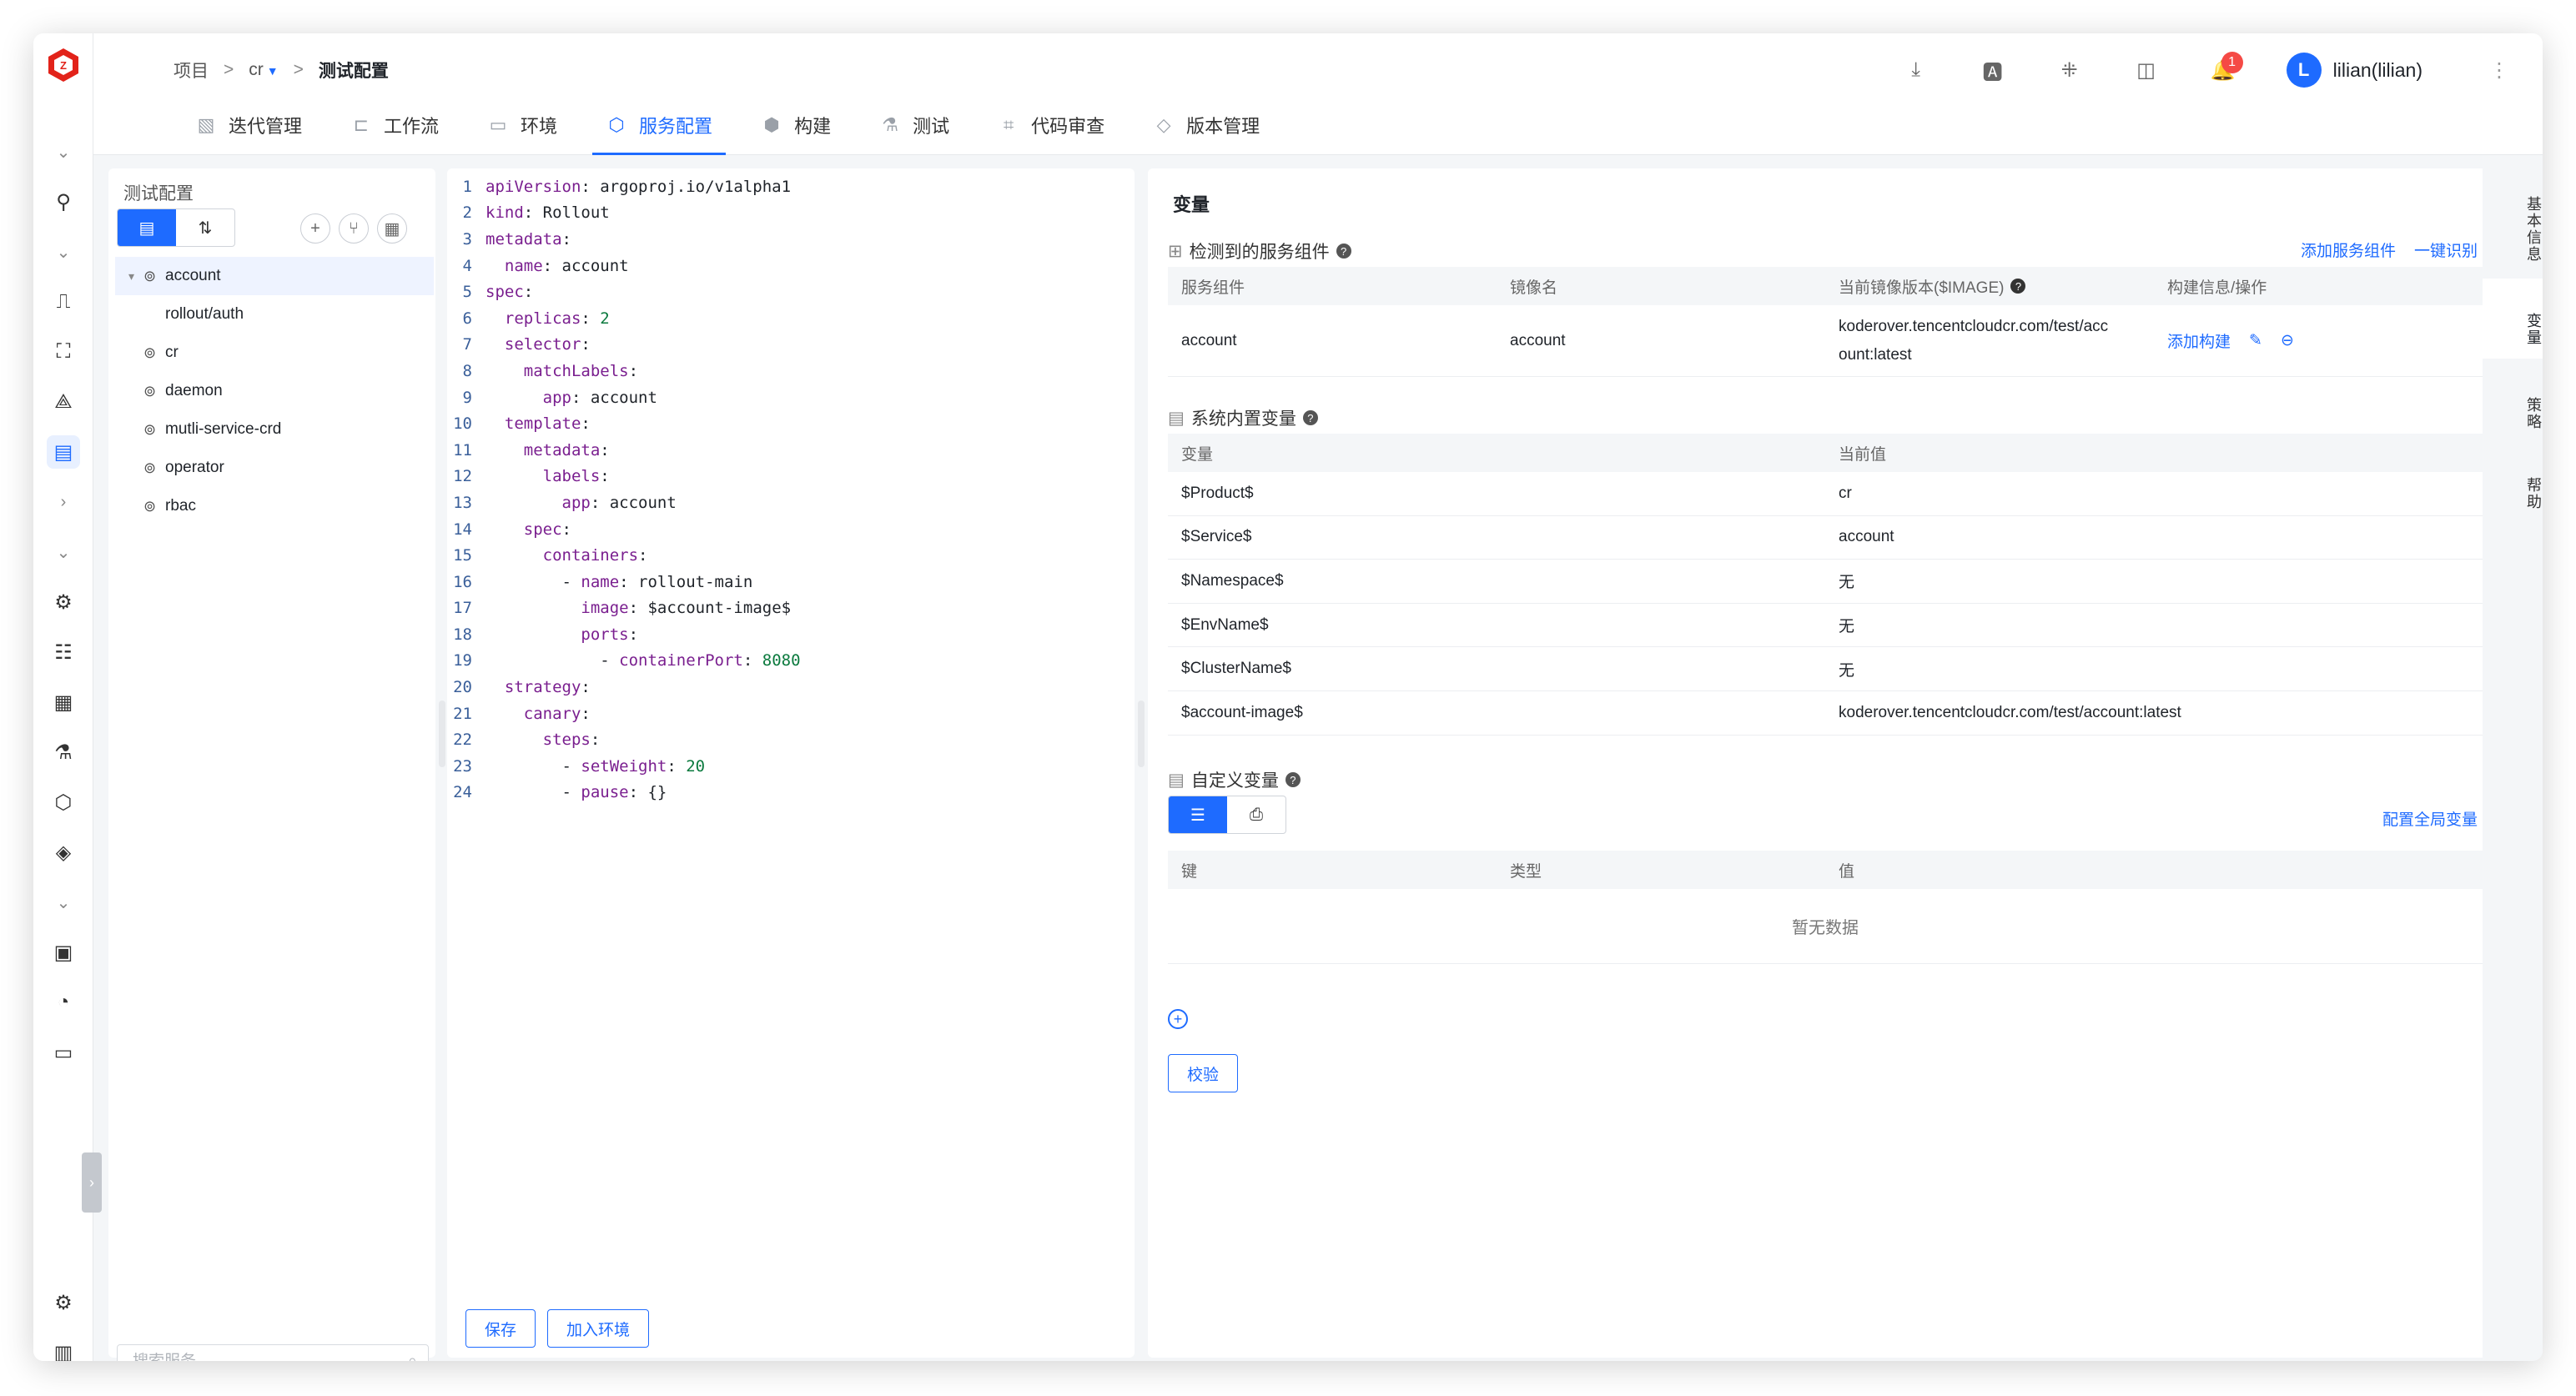 The width and height of the screenshot is (2576, 1396). What do you see at coordinates (63, 852) in the screenshot?
I see `cube-icon: ◈` at bounding box center [63, 852].